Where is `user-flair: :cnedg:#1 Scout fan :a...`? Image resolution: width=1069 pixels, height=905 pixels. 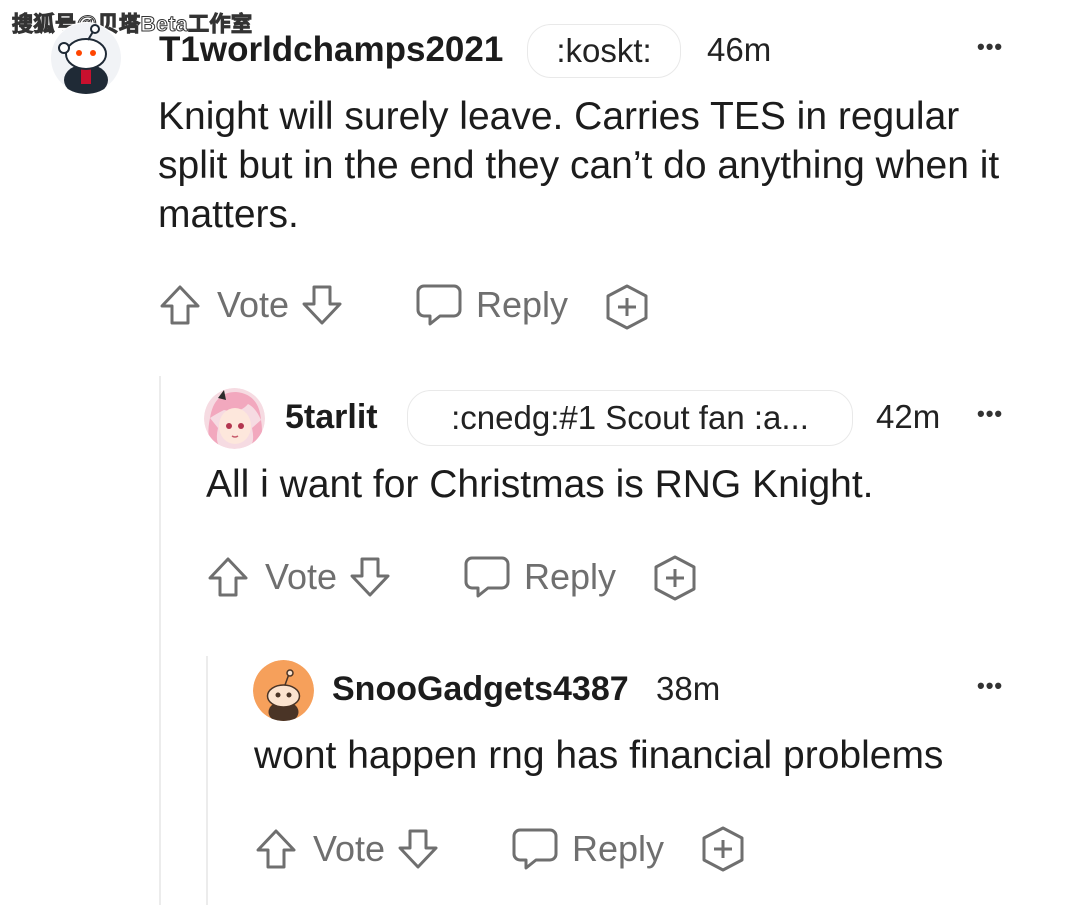
user-flair: :cnedg:#1 Scout fan :a... is located at coordinates (630, 418).